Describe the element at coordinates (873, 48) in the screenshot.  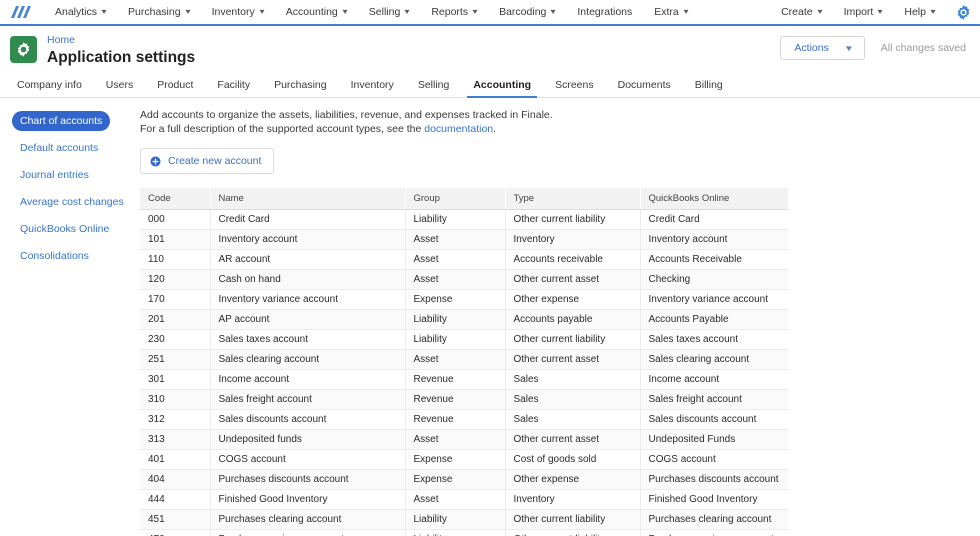
I see `page-header-actions: Actions ▼ All changes saved` at that location.